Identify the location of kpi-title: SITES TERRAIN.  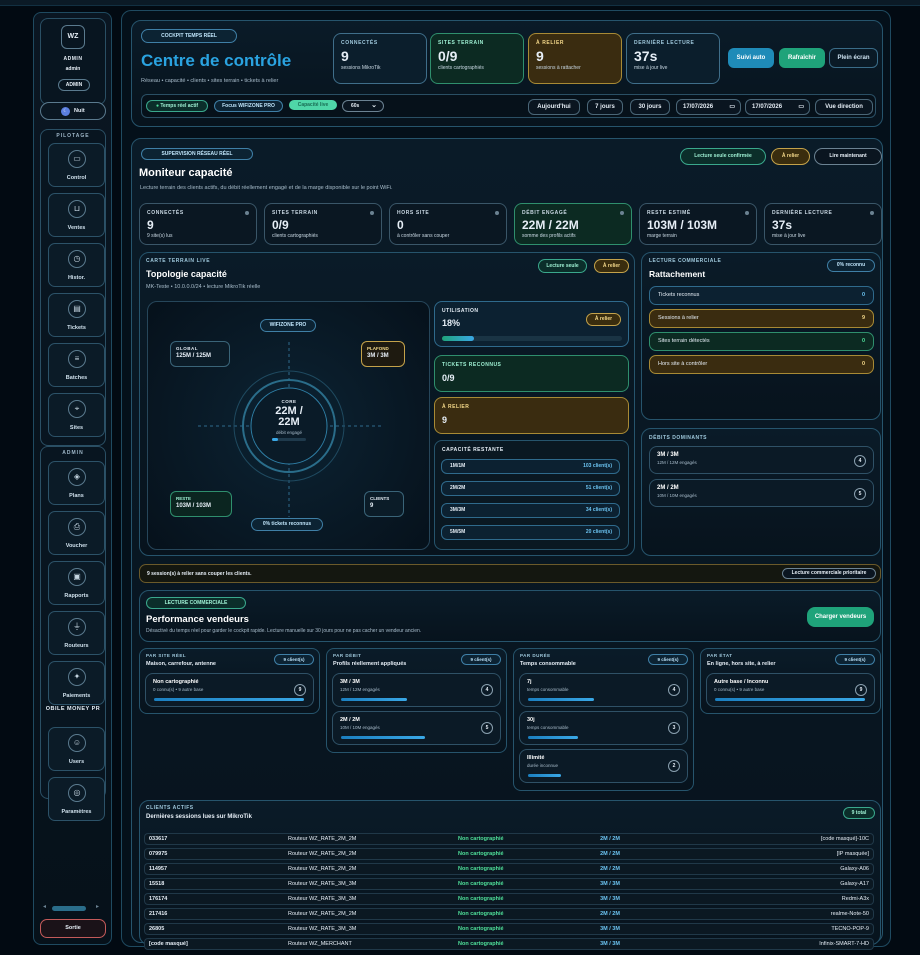
(295, 213).